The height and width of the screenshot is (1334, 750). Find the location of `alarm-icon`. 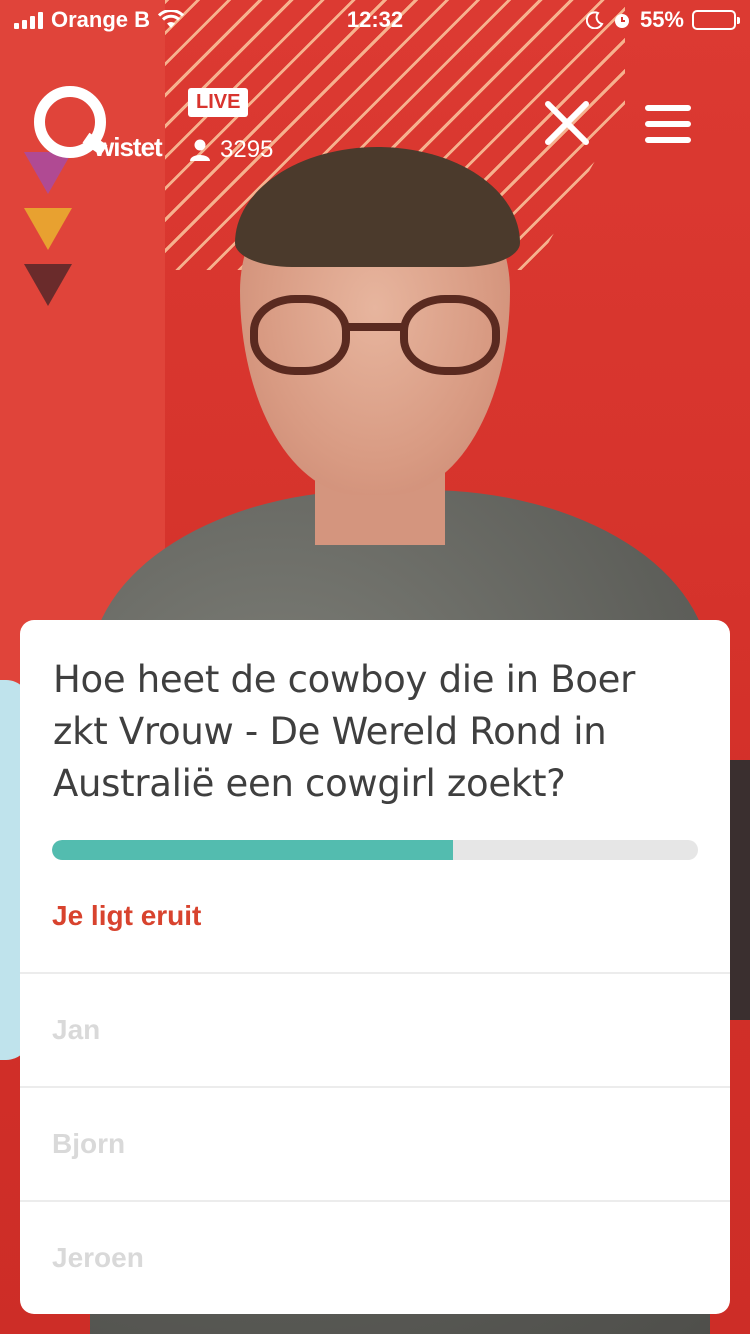

alarm-icon is located at coordinates (621, 21).